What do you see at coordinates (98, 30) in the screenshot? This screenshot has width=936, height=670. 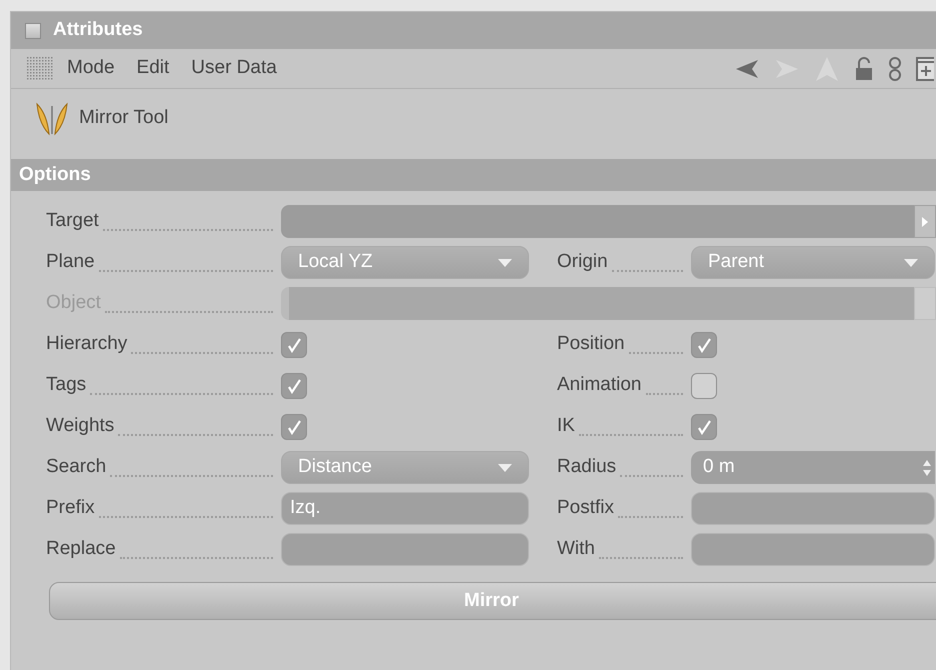 I see `panel-title: Attributes` at bounding box center [98, 30].